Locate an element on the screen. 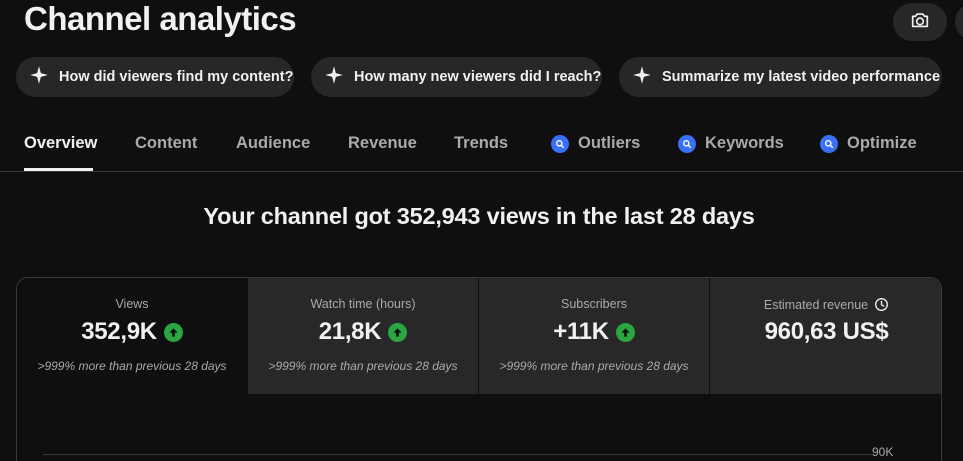 The width and height of the screenshot is (963, 461). tab-overview: Overview is located at coordinates (60, 152).